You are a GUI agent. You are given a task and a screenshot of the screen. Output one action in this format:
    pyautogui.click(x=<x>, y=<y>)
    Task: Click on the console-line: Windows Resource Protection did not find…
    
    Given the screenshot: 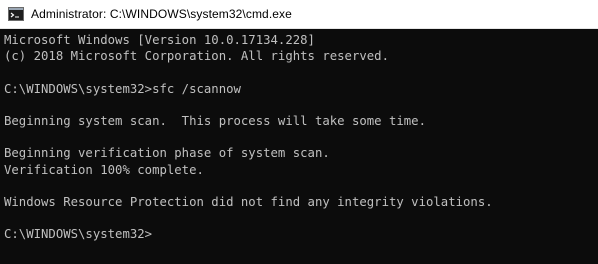 What is the action you would take?
    pyautogui.click(x=248, y=201)
    